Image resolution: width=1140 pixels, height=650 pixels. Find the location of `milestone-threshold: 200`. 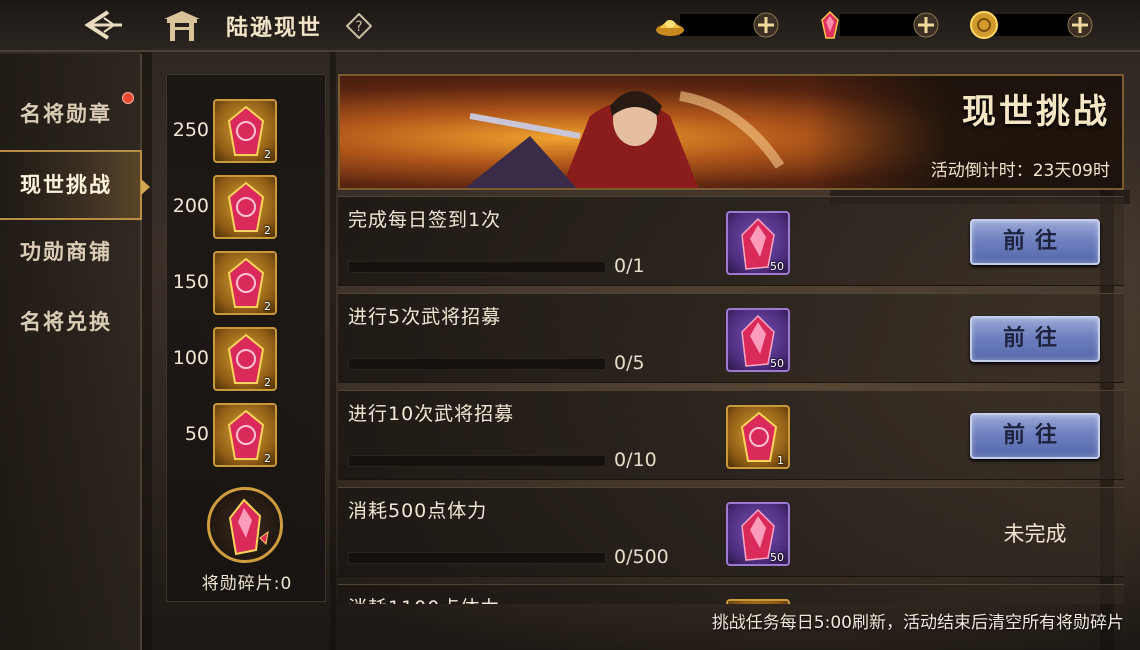

milestone-threshold: 200 is located at coordinates (190, 206).